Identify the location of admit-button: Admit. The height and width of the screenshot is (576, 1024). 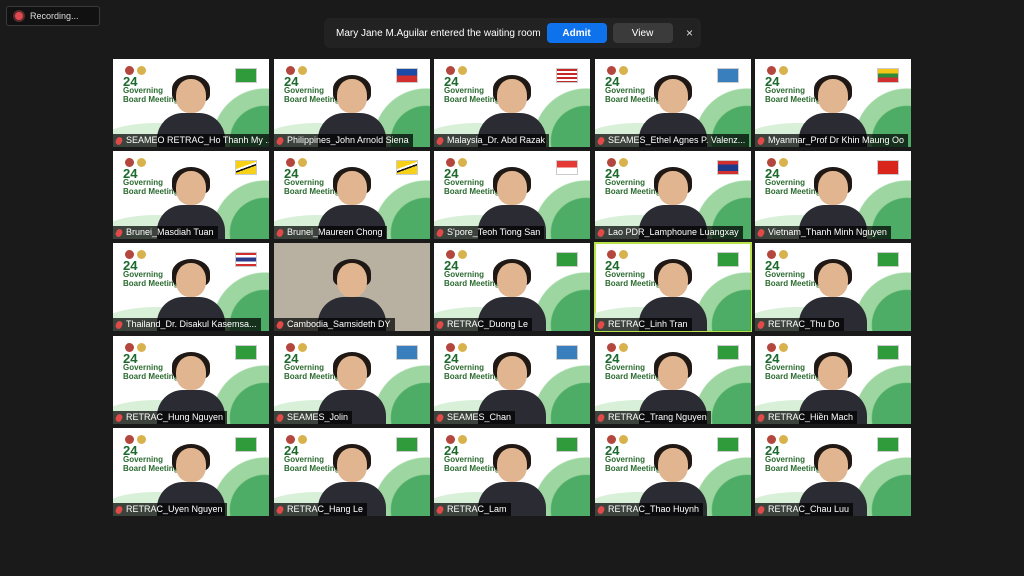
(576, 33).